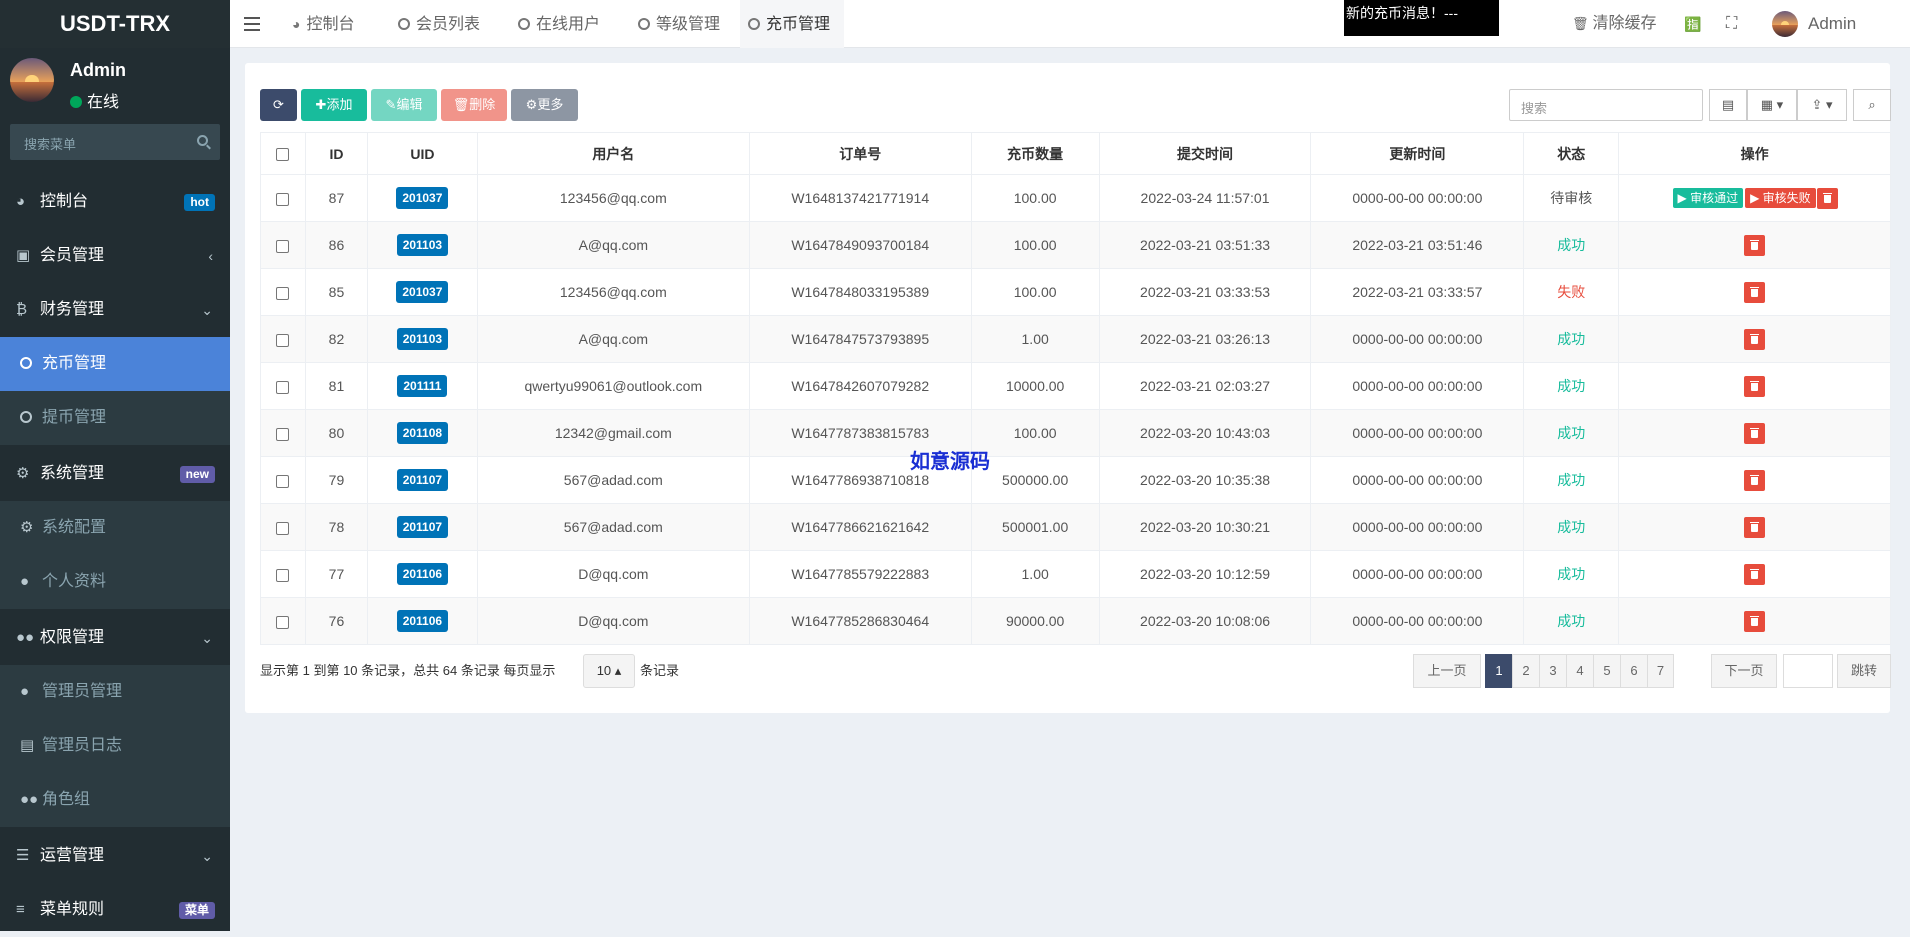 The height and width of the screenshot is (937, 1910). I want to click on column-header-username: 用户名, so click(613, 153).